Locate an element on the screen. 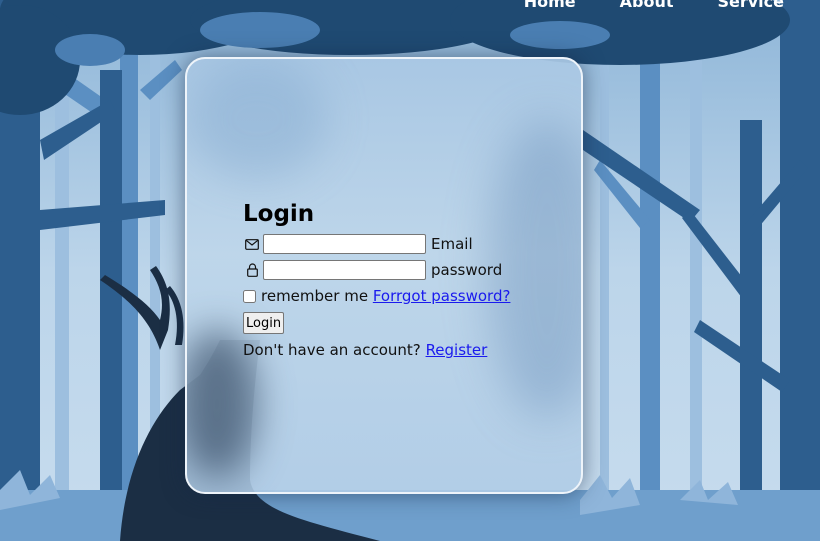  register-row: Don't have an account? Register is located at coordinates (403, 350).